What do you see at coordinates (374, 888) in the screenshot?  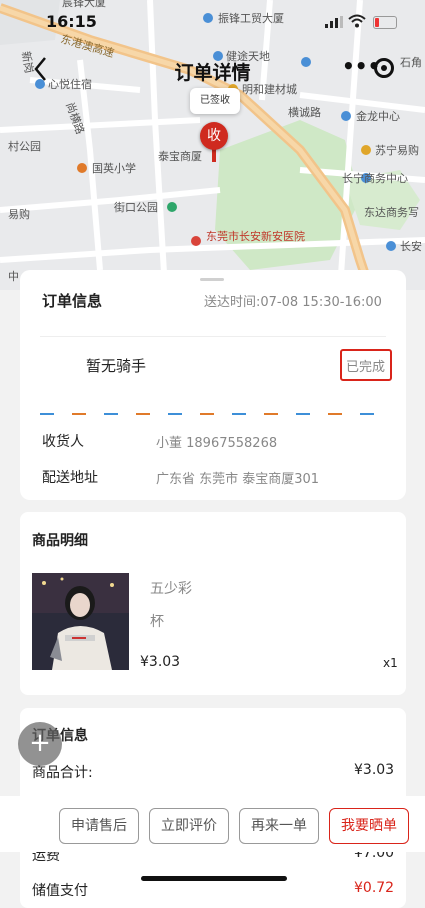 I see `stored-pay-value: ¥0.72` at bounding box center [374, 888].